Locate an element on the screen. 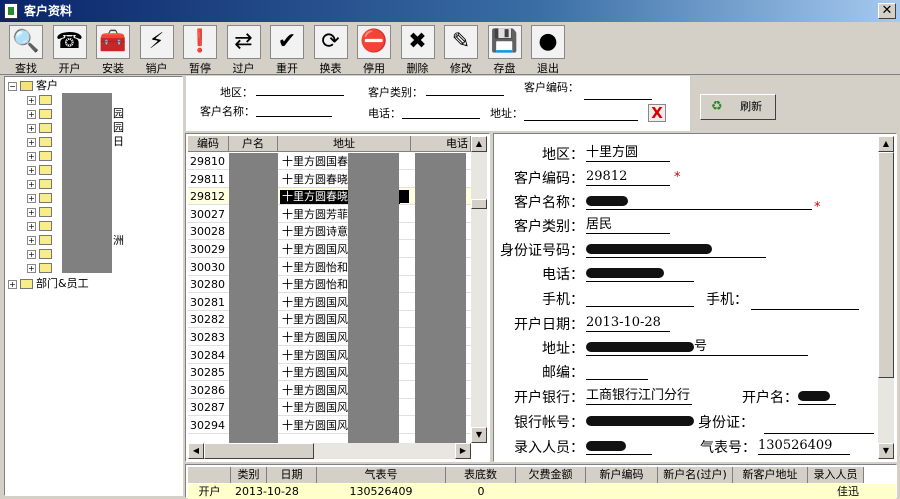 Image resolution: width=900 pixels, height=499 pixels. col-header-name: 户名 is located at coordinates (253, 144).